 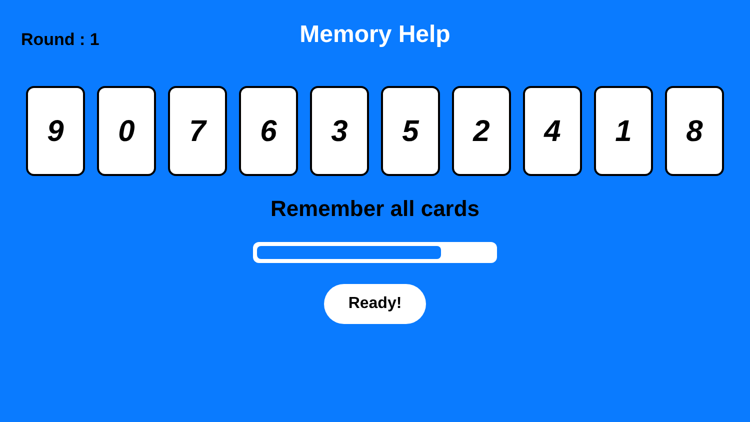 I want to click on number-card: 7, so click(x=197, y=131).